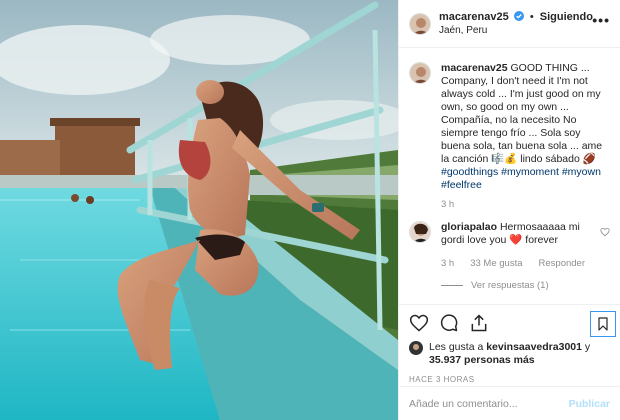 The height and width of the screenshot is (420, 620). I want to click on add-comment-bar: Publicar, so click(509, 403).